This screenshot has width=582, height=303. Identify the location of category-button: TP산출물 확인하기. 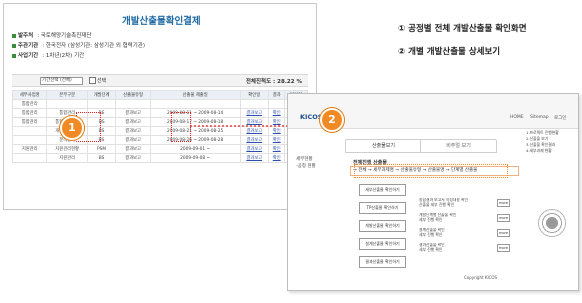
(382, 208).